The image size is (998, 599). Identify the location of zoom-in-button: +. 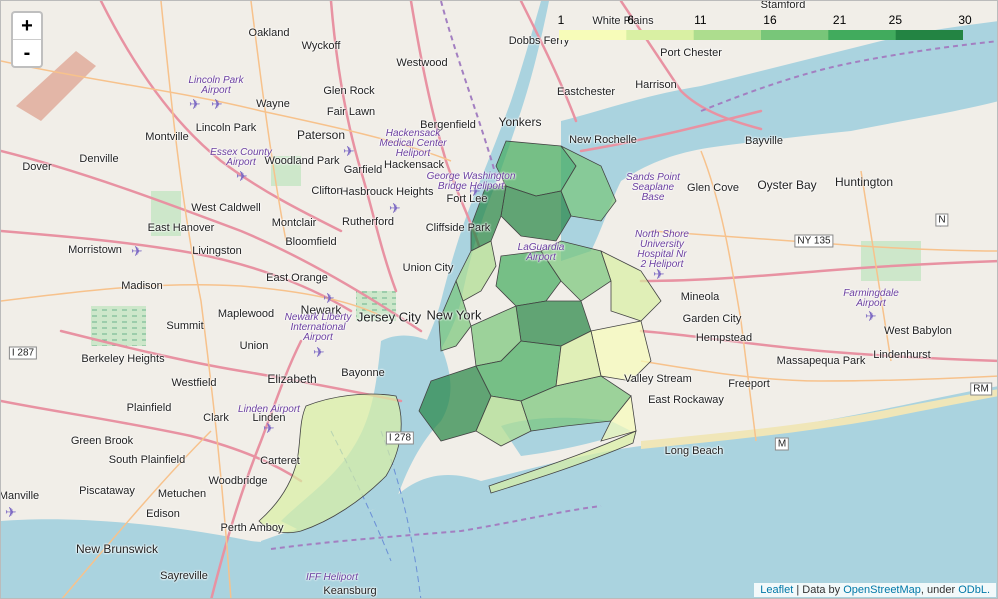
(27, 26).